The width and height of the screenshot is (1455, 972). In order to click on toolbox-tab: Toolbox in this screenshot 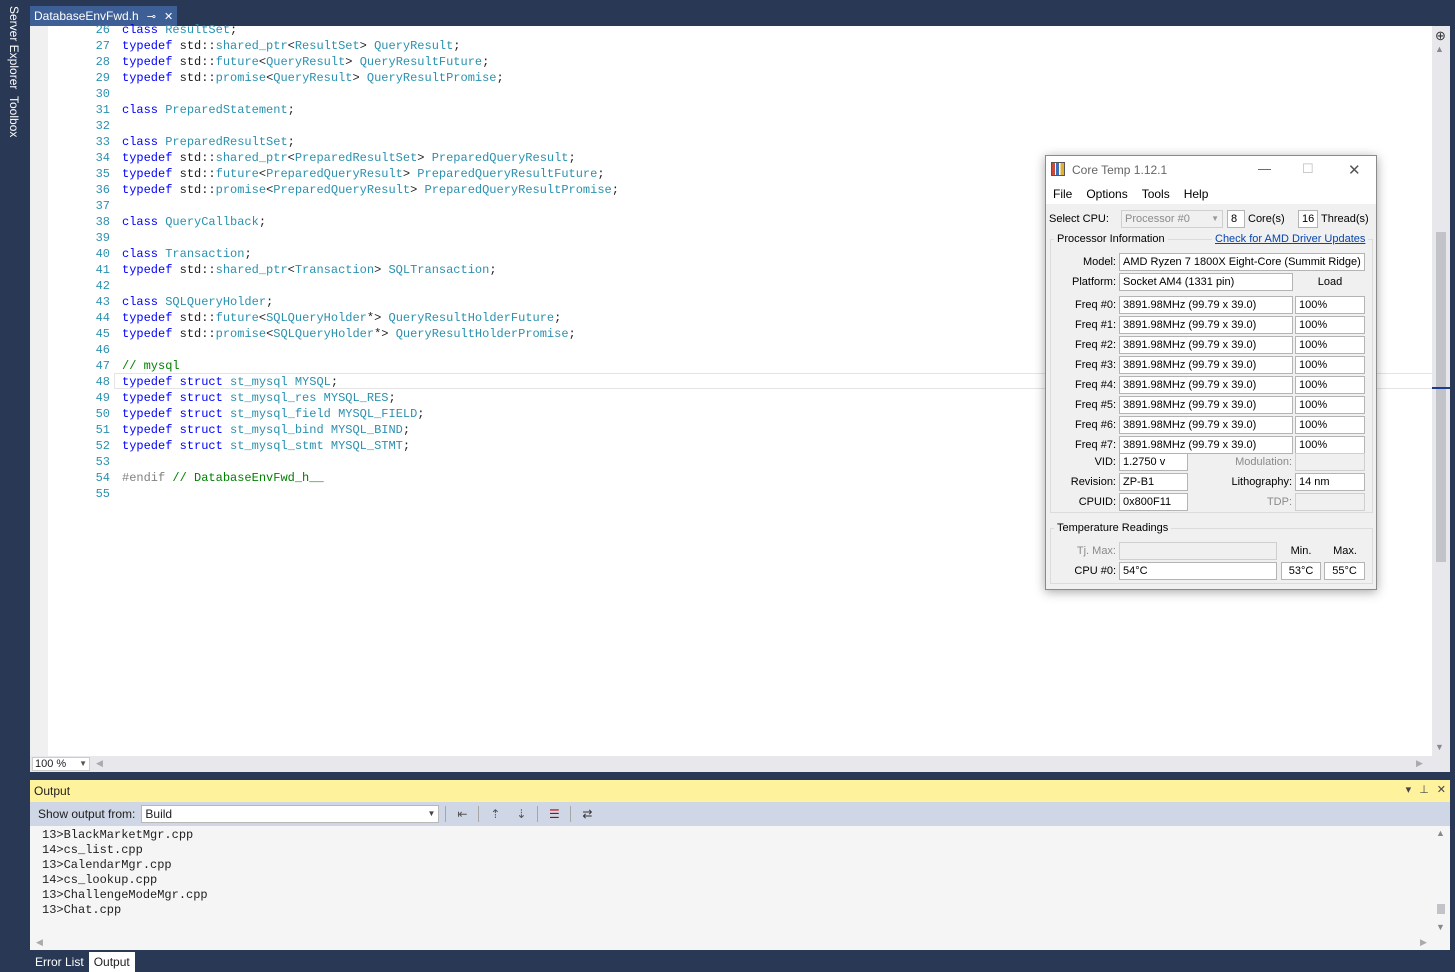, I will do `click(14, 116)`.